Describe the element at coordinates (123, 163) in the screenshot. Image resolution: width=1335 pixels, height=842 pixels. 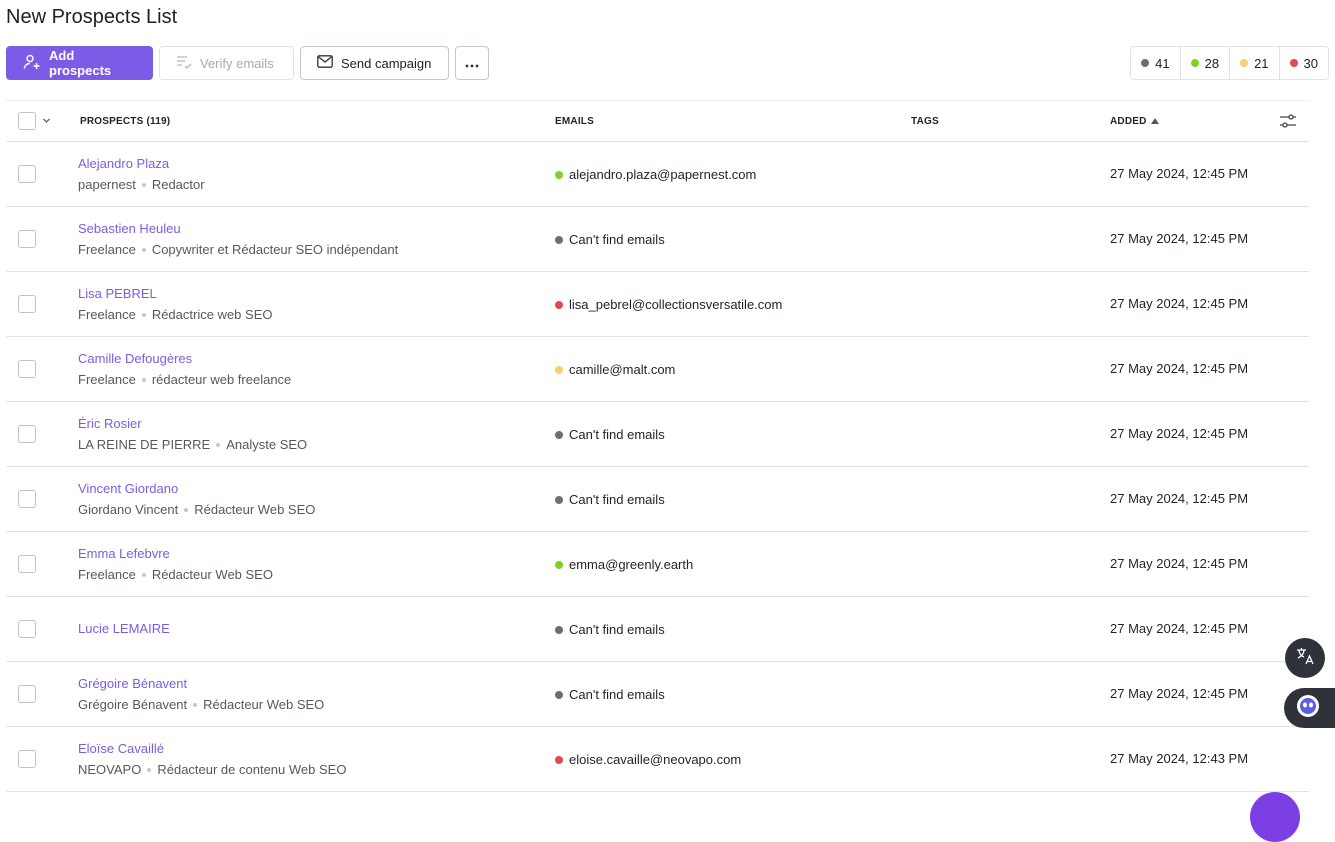
I see `prospect-name-link: Alejandro Plaza` at that location.